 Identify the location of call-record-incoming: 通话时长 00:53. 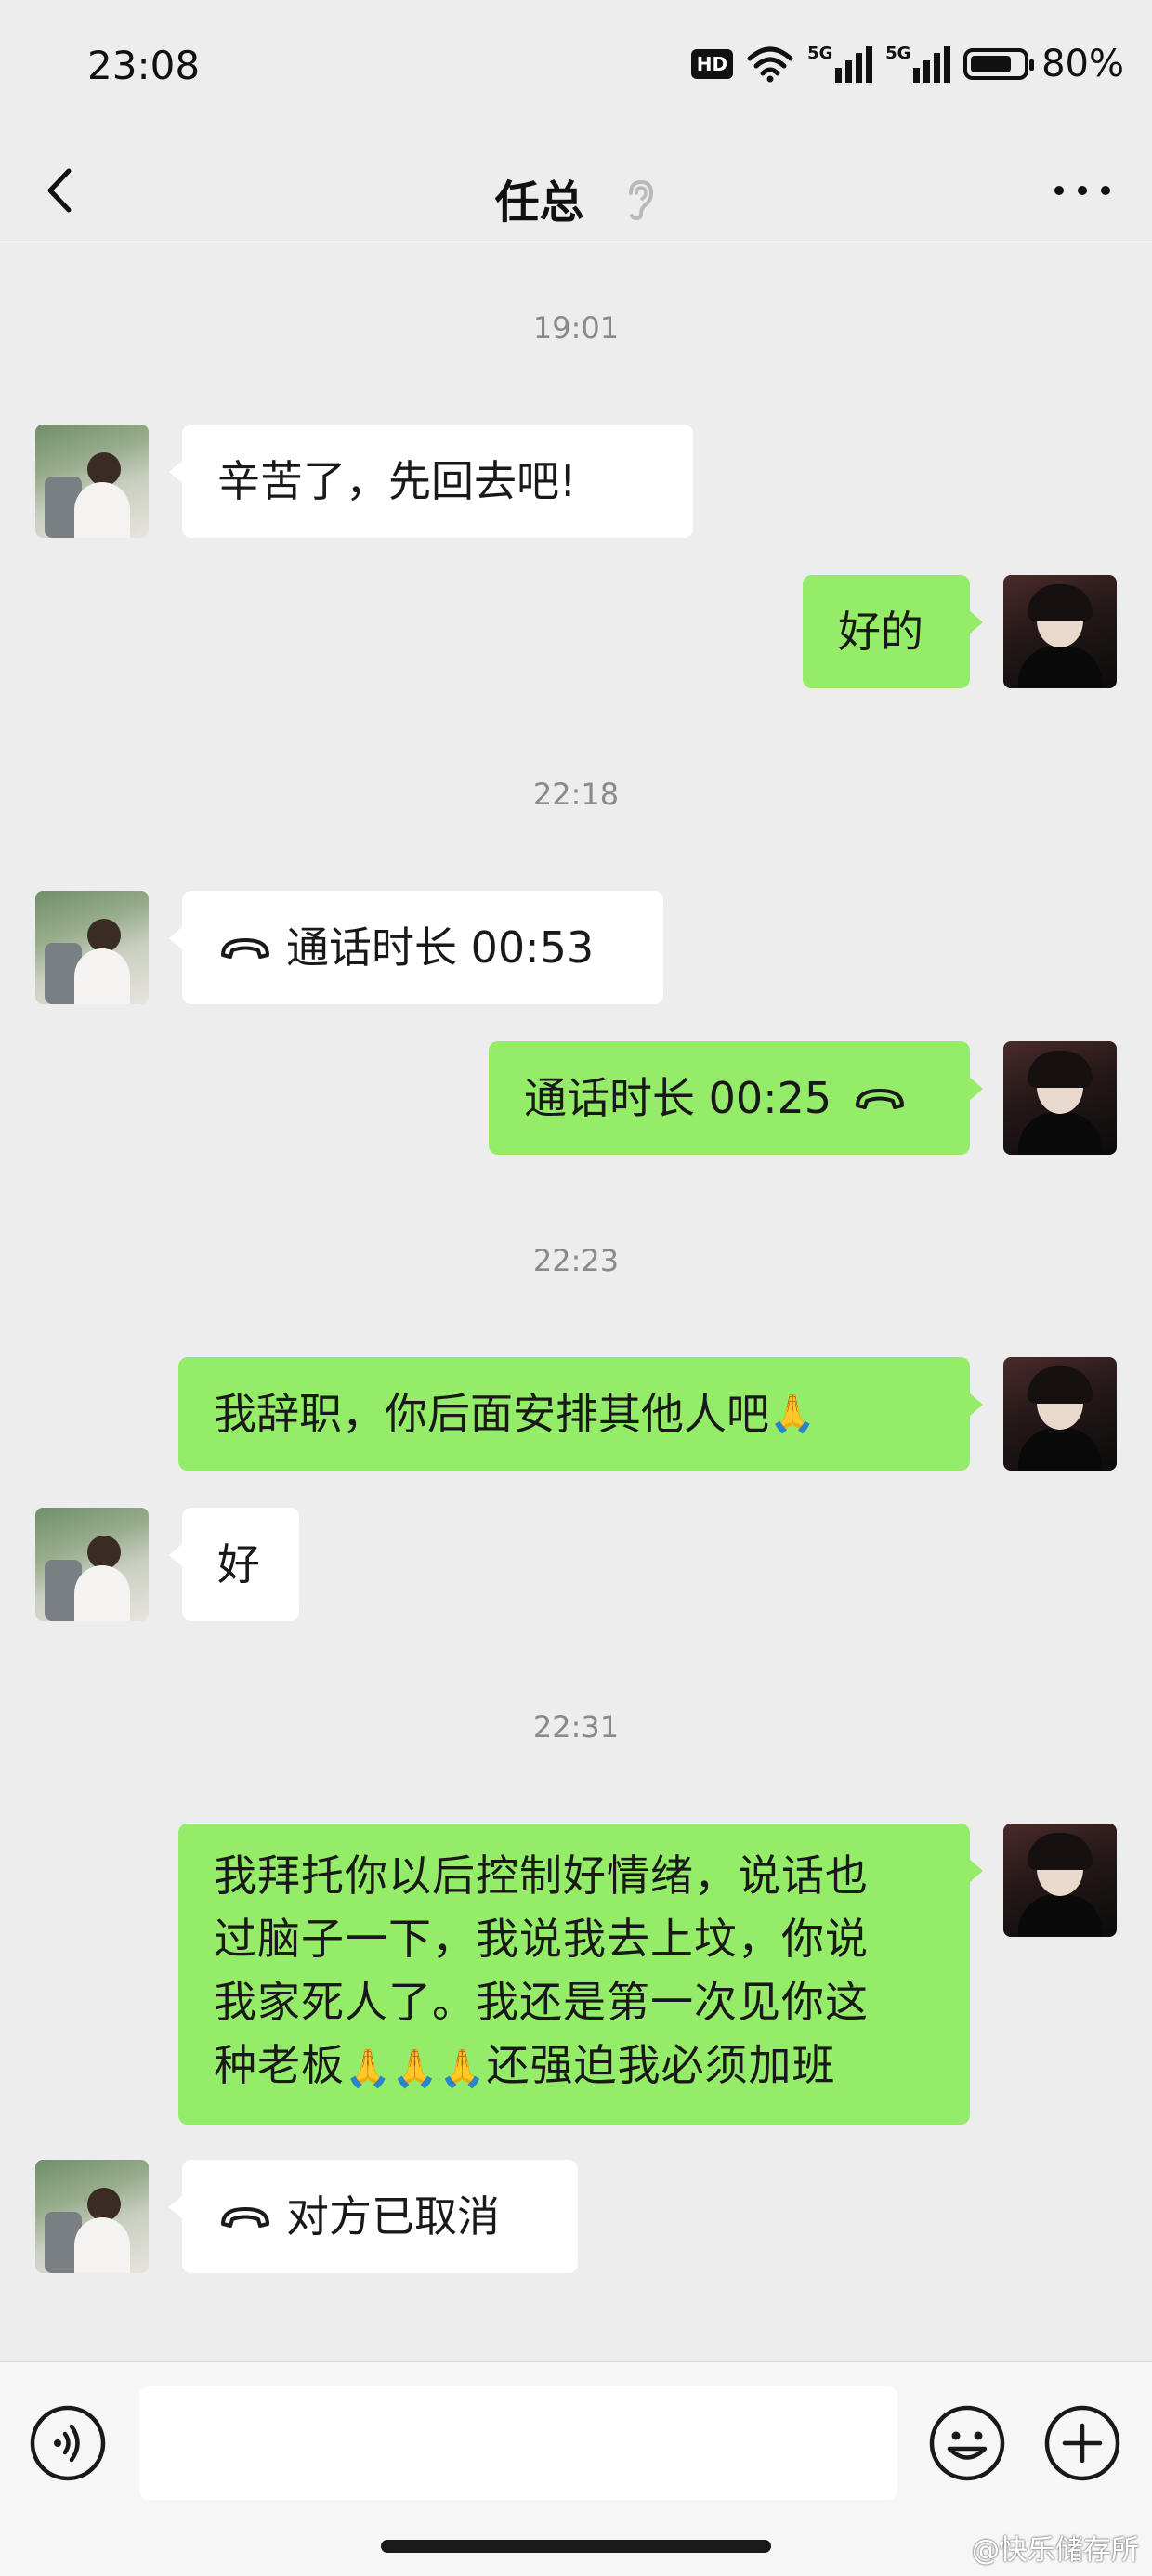
(416, 947).